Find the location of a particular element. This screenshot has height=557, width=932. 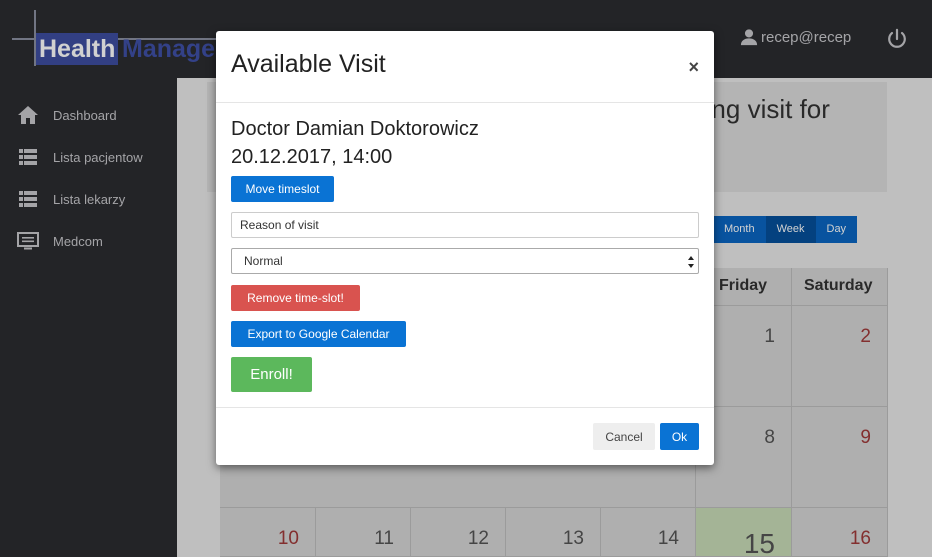

enroll-button: Enroll! is located at coordinates (271, 374).